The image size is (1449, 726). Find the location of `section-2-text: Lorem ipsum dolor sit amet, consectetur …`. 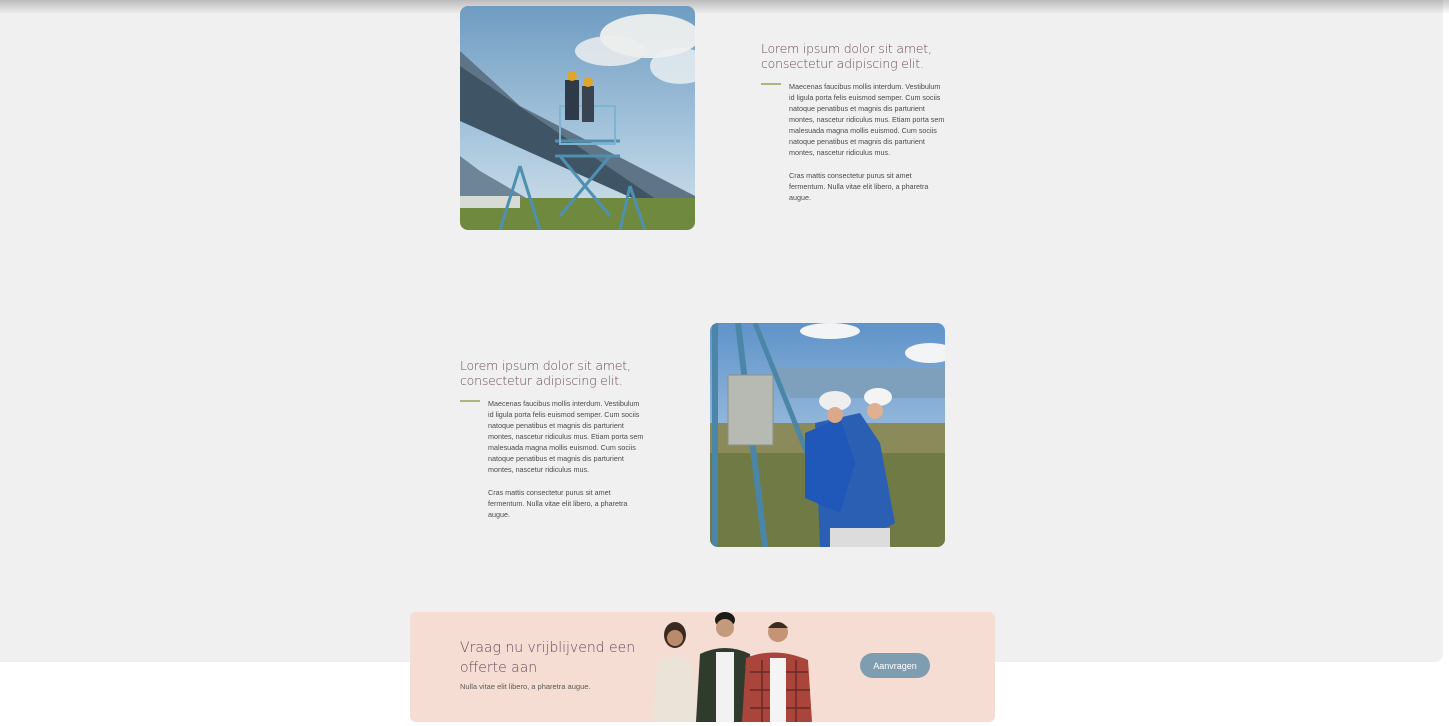

section-2-text: Lorem ipsum dolor sit amet, consectetur … is located at coordinates (555, 439).